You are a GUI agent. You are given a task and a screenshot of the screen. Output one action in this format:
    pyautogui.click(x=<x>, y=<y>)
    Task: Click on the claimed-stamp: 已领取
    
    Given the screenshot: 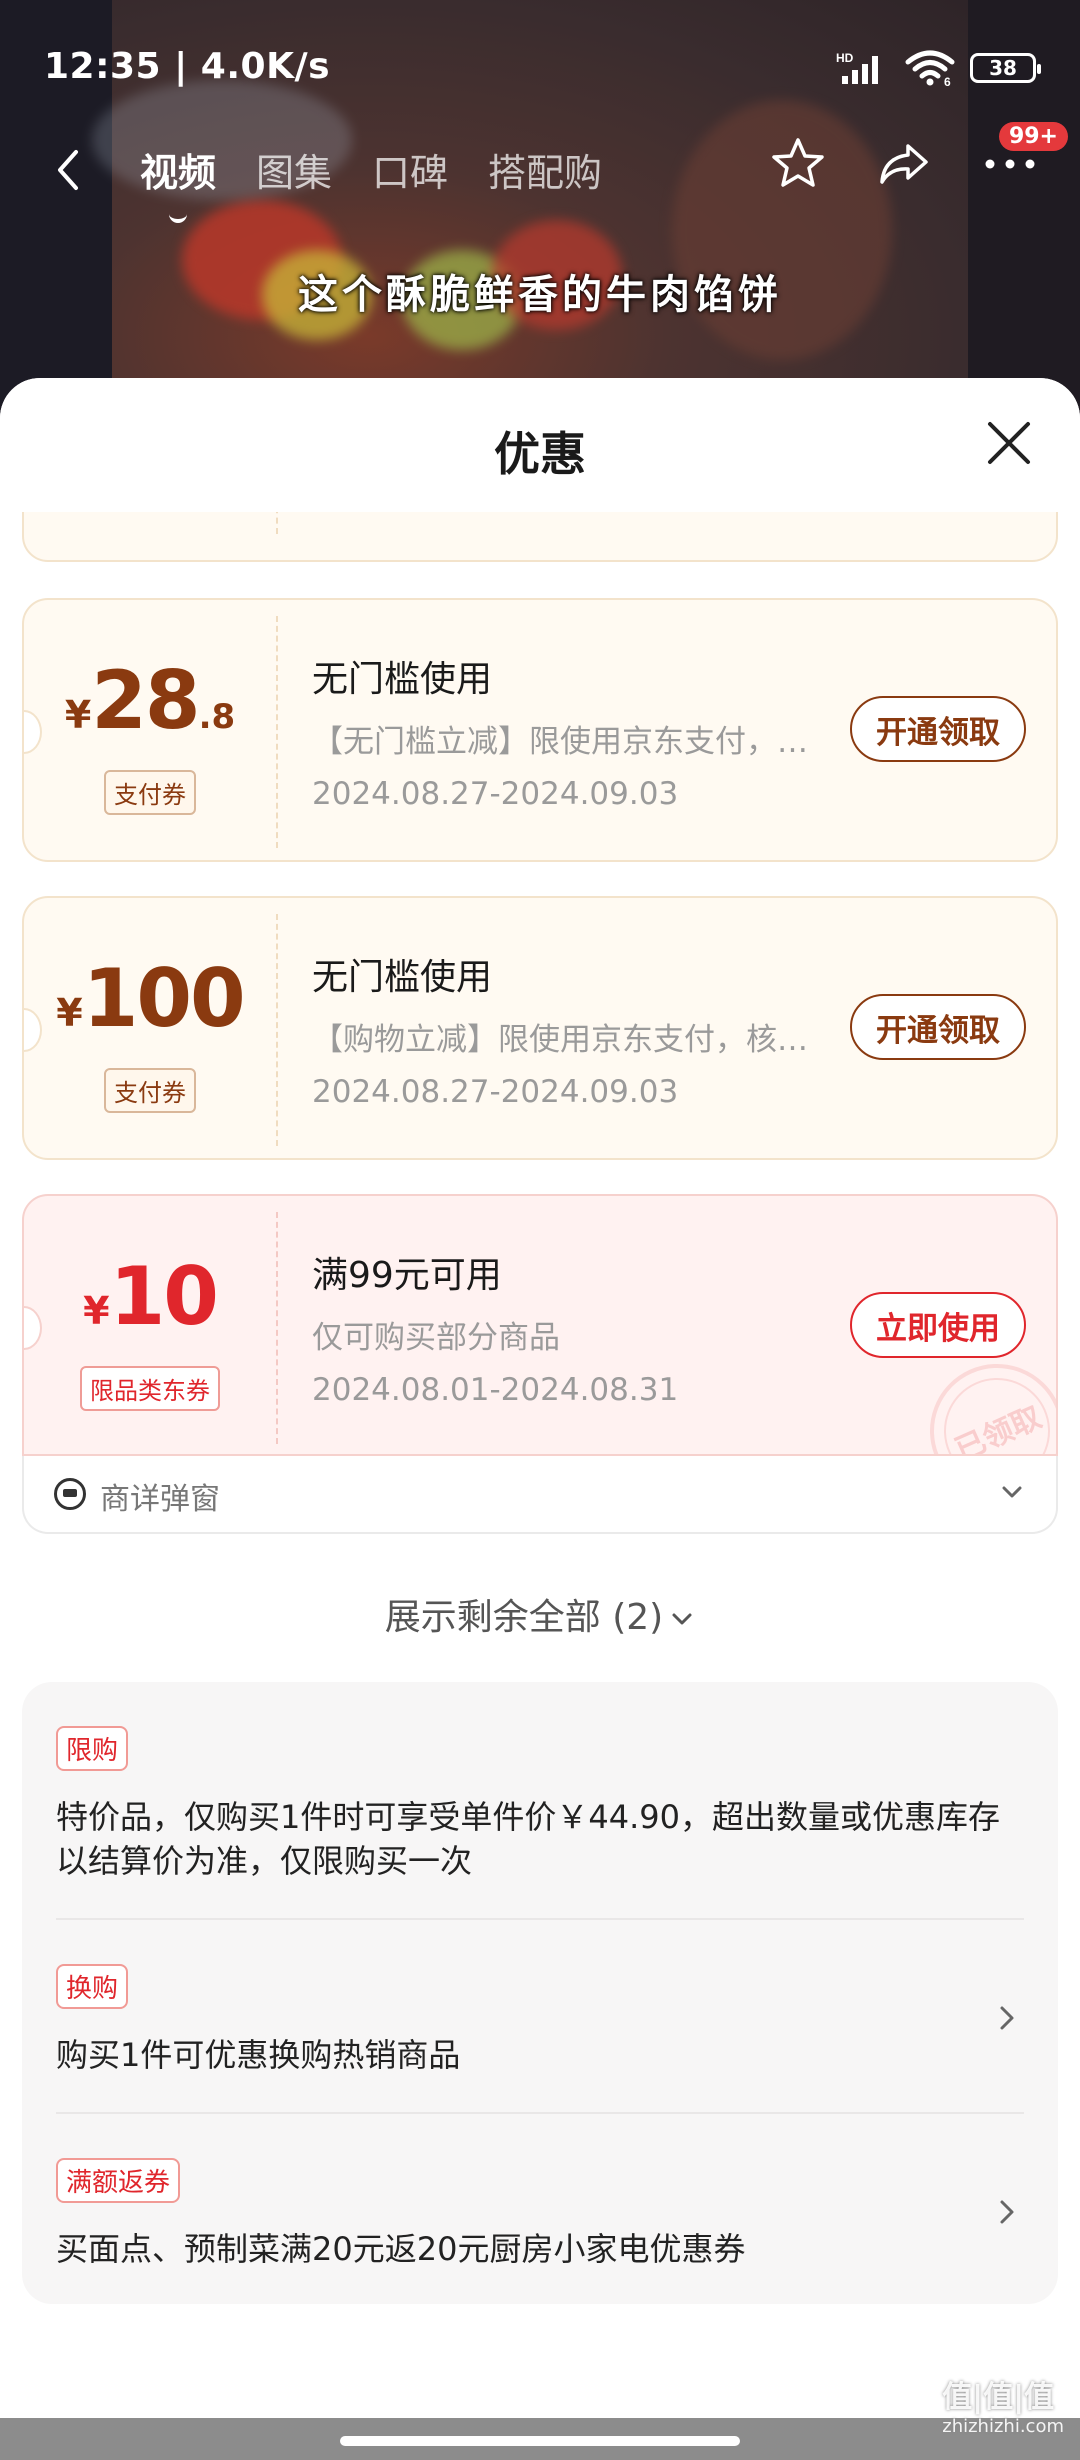 What is the action you would take?
    pyautogui.click(x=982, y=1398)
    